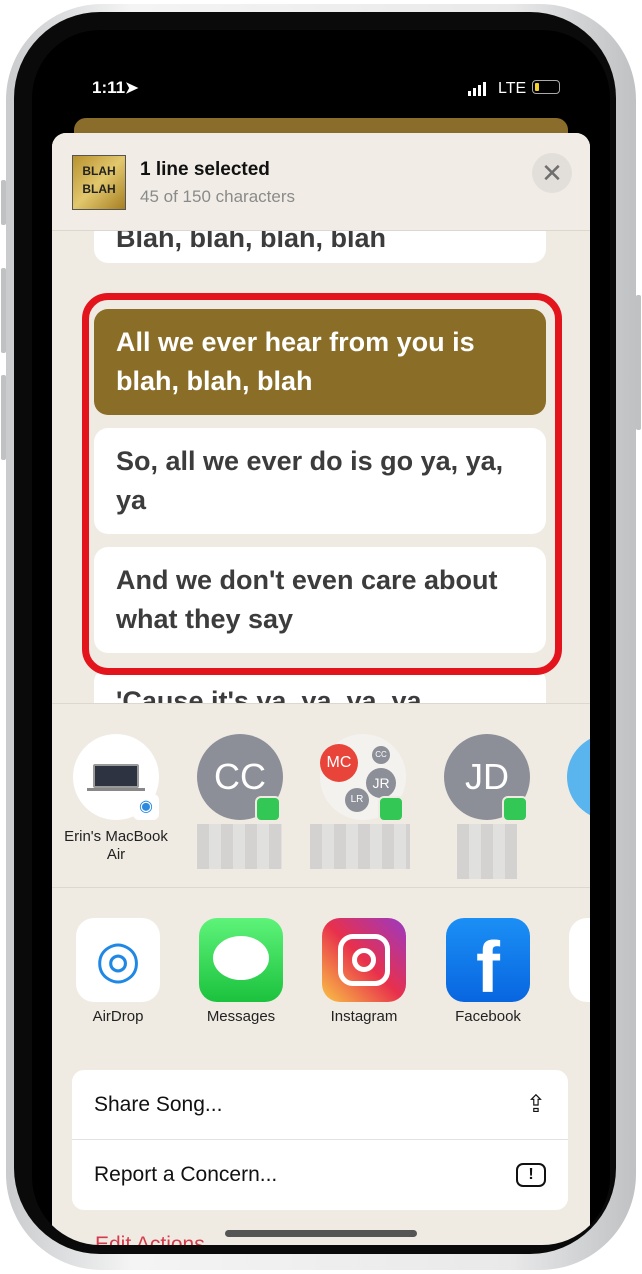 This screenshot has width=642, height=1274. I want to click on app-label: AirDrop, so click(118, 1016).